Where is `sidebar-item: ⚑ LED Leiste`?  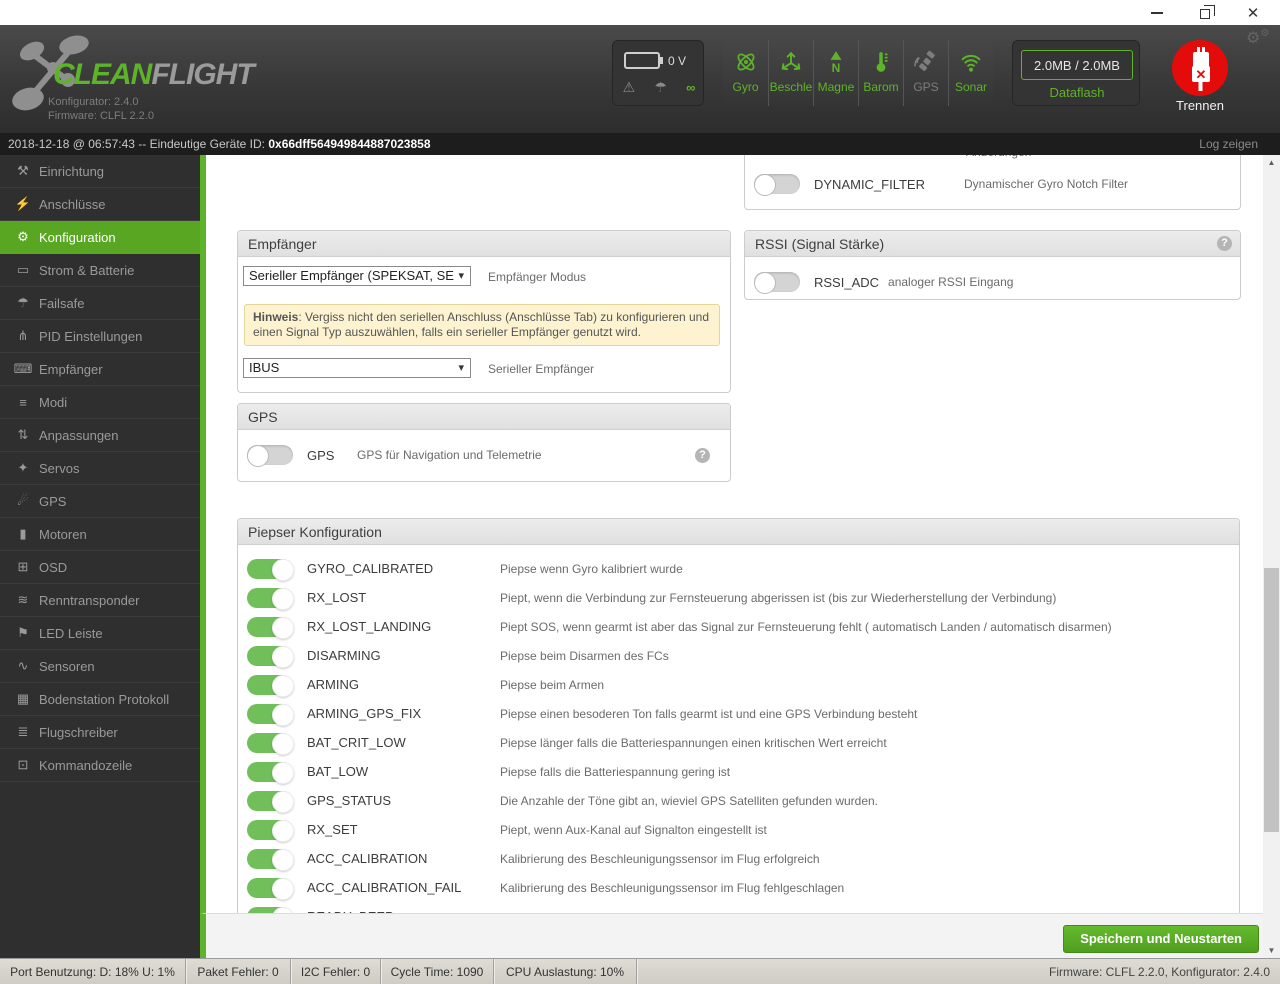
sidebar-item: ⚑ LED Leiste is located at coordinates (100, 633).